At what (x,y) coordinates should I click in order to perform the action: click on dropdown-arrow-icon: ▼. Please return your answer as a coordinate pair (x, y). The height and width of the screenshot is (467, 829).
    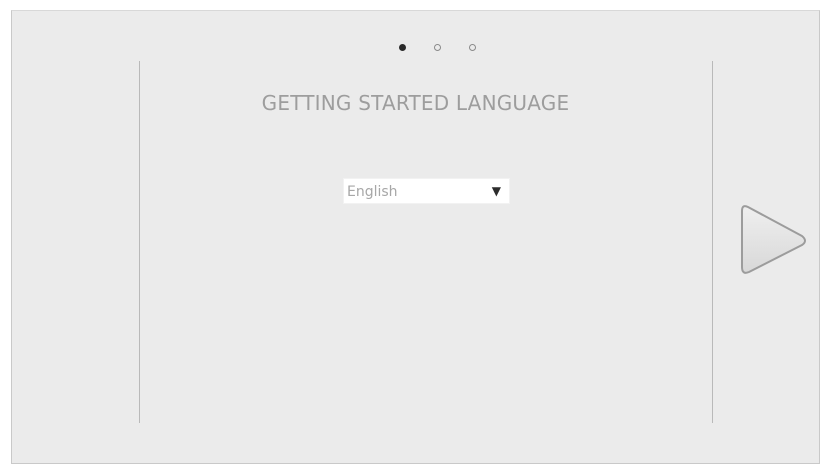
    Looking at the image, I should click on (496, 191).